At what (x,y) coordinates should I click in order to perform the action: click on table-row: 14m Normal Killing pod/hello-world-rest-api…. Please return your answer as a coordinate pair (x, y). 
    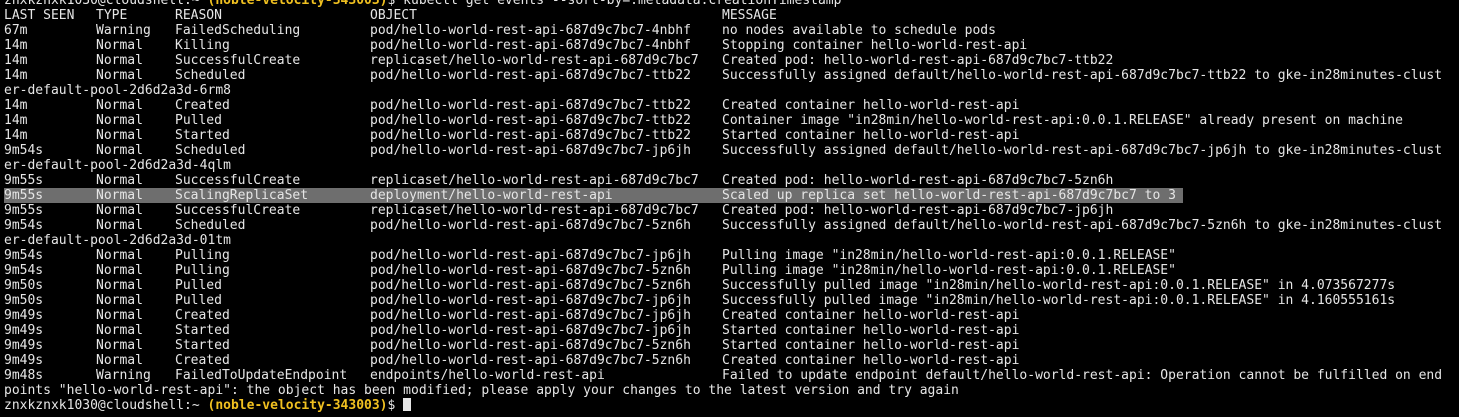
    Looking at the image, I should click on (515, 45).